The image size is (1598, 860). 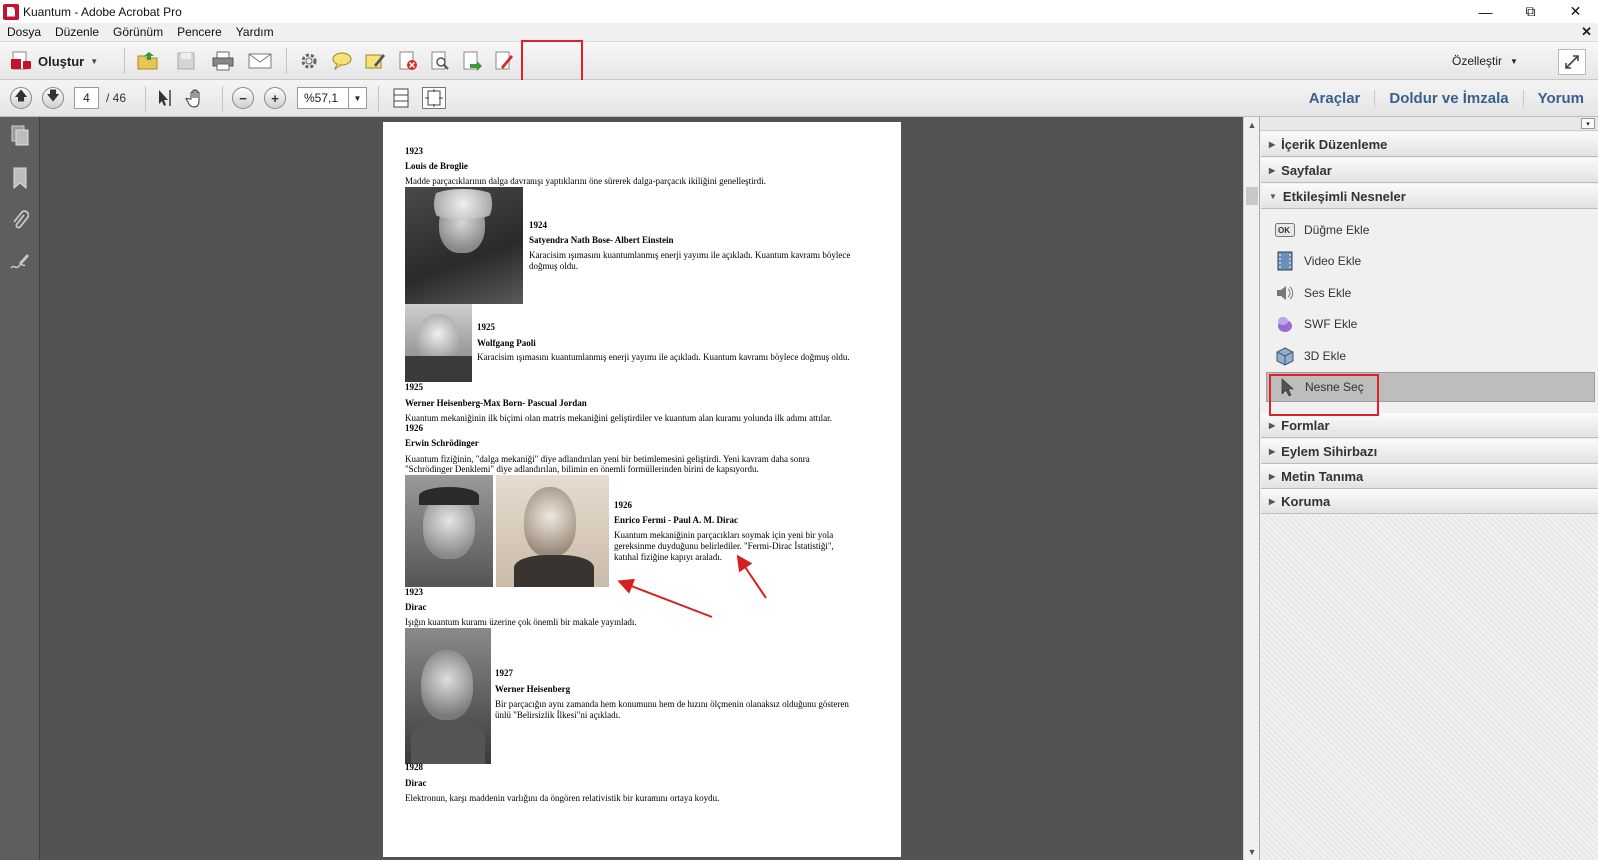 What do you see at coordinates (1337, 230) in the screenshot?
I see `tool-label: Düğme Ekle` at bounding box center [1337, 230].